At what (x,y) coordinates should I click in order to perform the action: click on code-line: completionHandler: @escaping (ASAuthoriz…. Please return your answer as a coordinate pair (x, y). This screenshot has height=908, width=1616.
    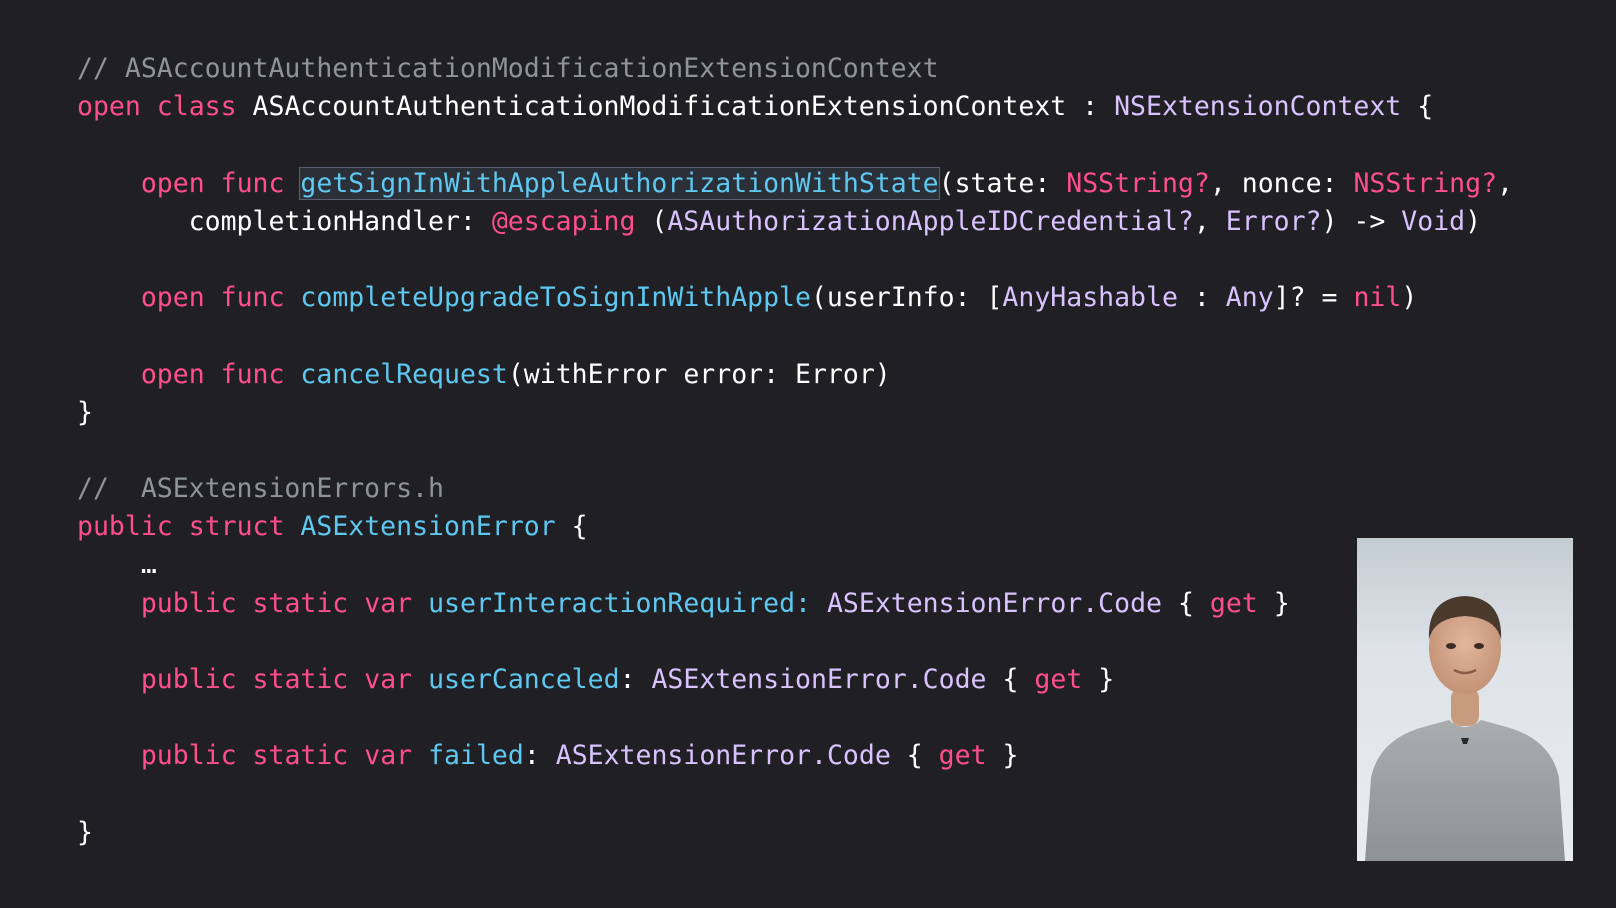
    Looking at the image, I should click on (795, 222).